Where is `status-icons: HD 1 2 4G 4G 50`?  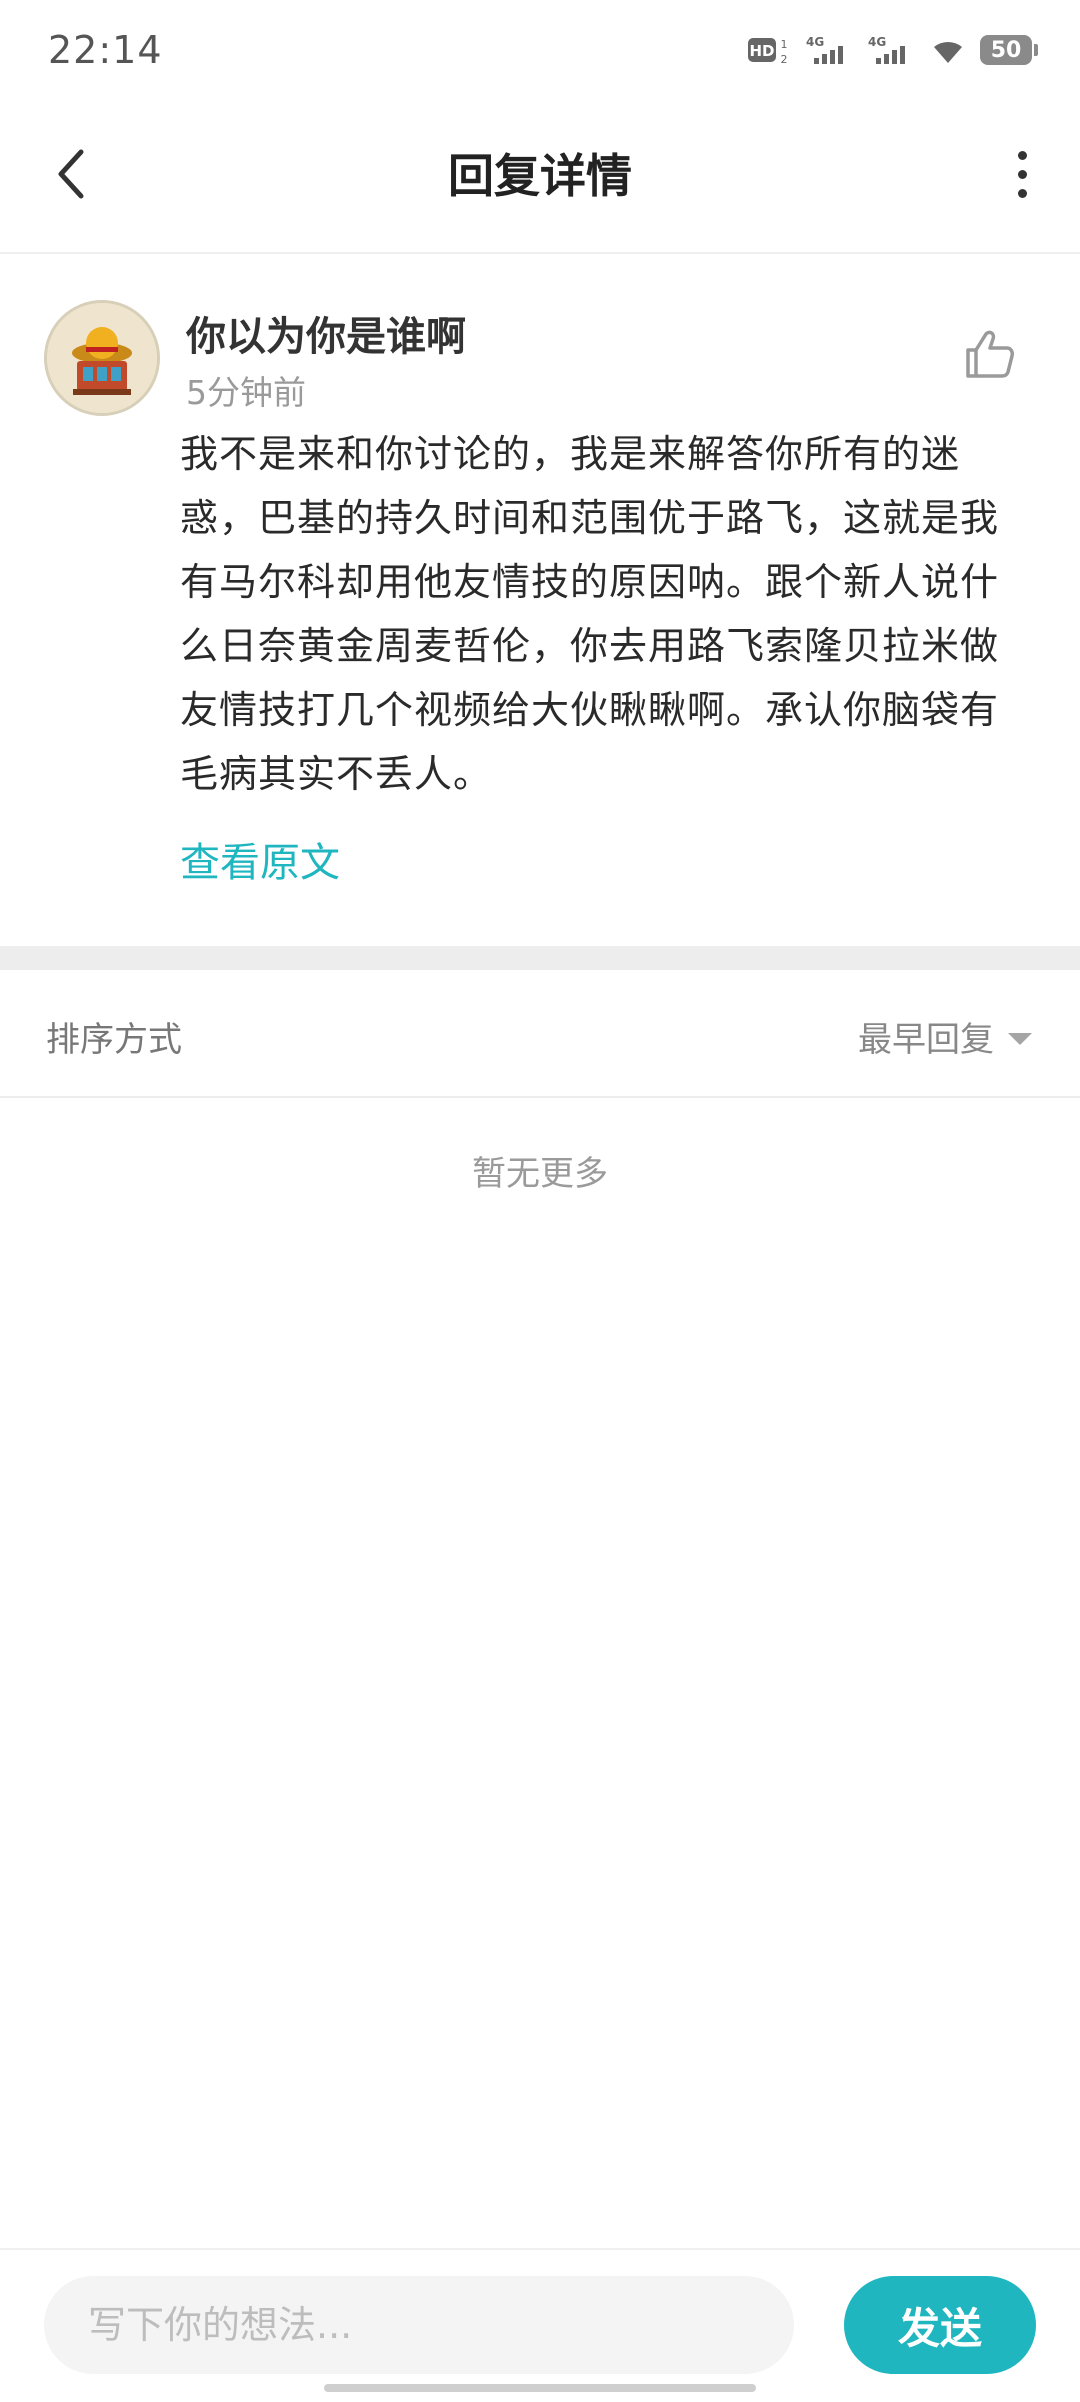
status-icons: HD 1 2 4G 4G 50 is located at coordinates (893, 50).